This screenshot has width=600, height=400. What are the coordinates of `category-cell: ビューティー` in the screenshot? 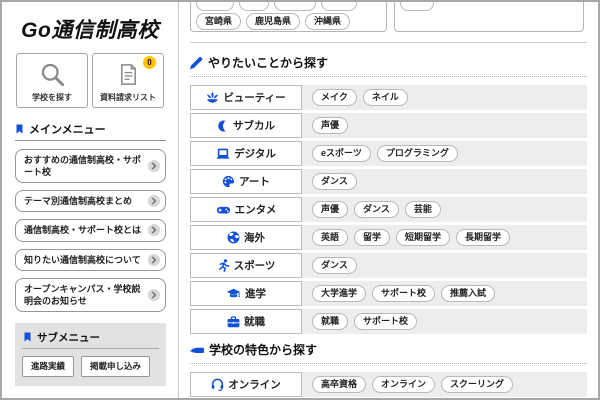 It's located at (246, 97).